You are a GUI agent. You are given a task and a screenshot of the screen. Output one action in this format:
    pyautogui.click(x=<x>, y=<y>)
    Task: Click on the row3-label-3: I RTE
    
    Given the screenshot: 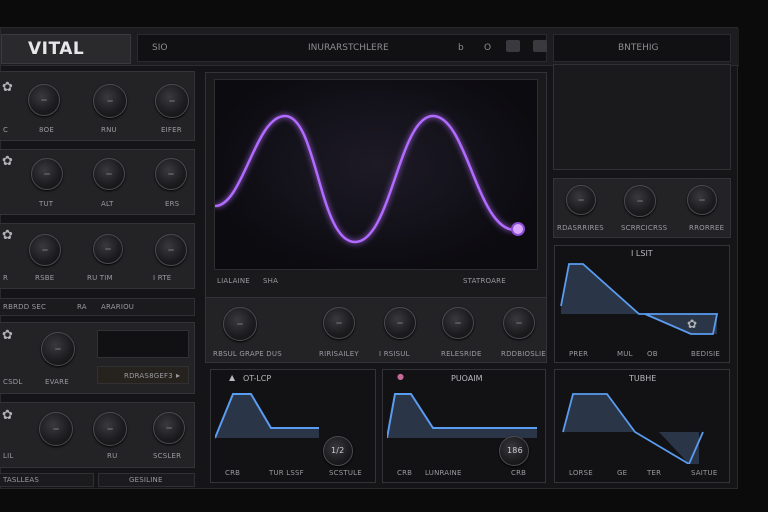 What is the action you would take?
    pyautogui.click(x=162, y=278)
    